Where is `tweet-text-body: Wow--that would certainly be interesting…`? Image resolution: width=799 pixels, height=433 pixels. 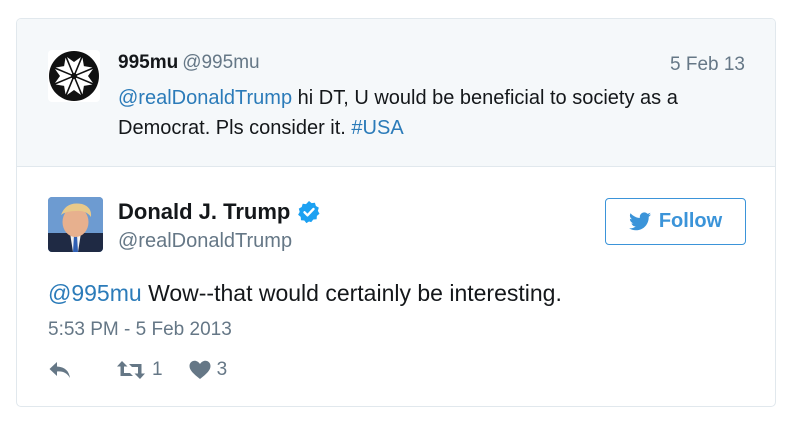 tweet-text-body: Wow--that would certainly be interesting… is located at coordinates (351, 293).